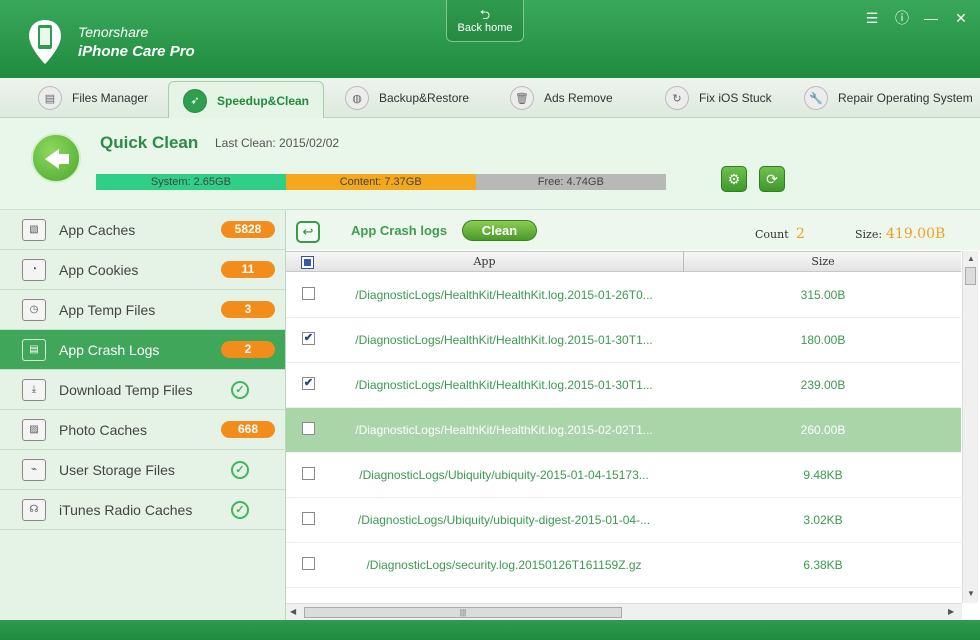  I want to click on trash-icon: 🗑, so click(522, 98).